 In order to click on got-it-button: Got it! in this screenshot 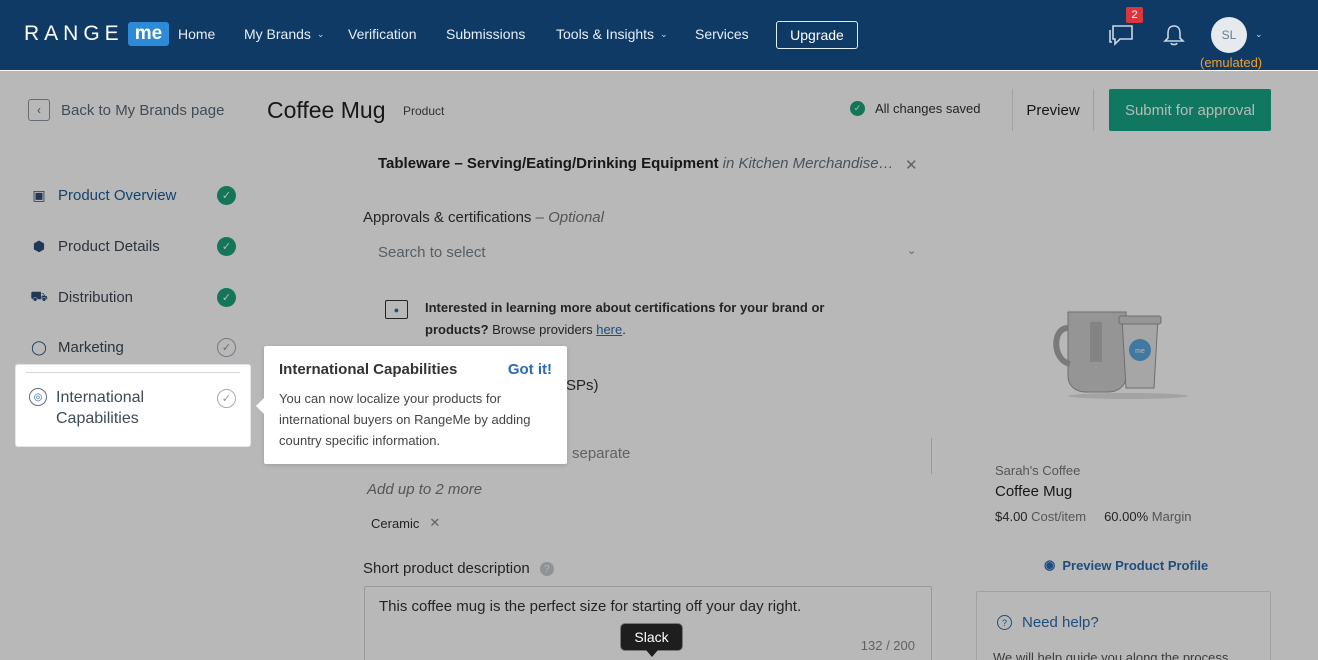, I will do `click(530, 369)`.